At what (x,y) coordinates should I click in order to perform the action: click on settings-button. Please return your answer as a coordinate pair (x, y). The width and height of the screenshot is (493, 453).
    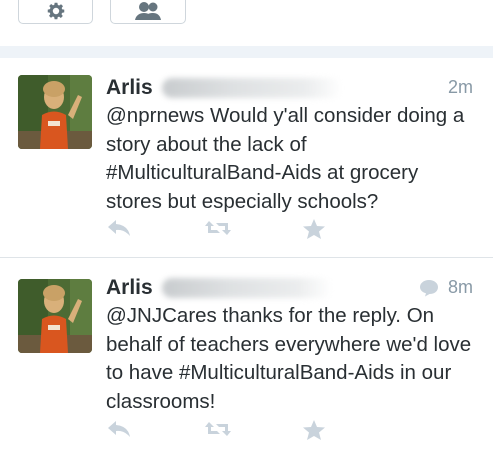
    Looking at the image, I should click on (55, 12).